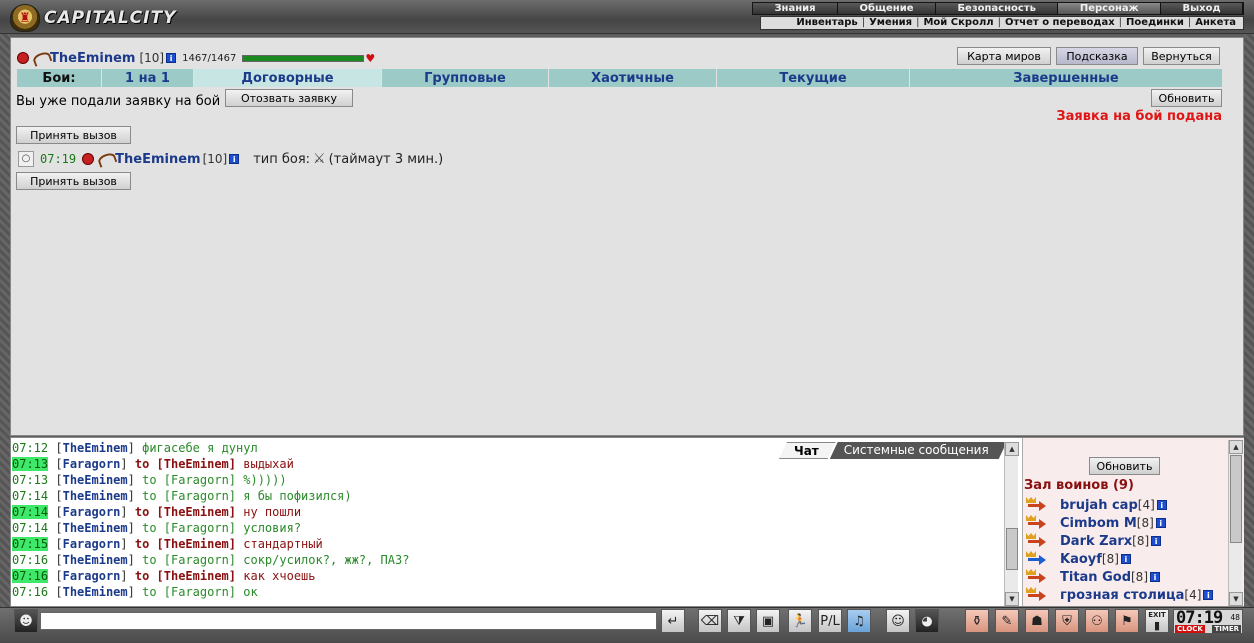 The width and height of the screenshot is (1254, 643). What do you see at coordinates (800, 621) in the screenshot?
I see `running-man-icon: 🏃` at bounding box center [800, 621].